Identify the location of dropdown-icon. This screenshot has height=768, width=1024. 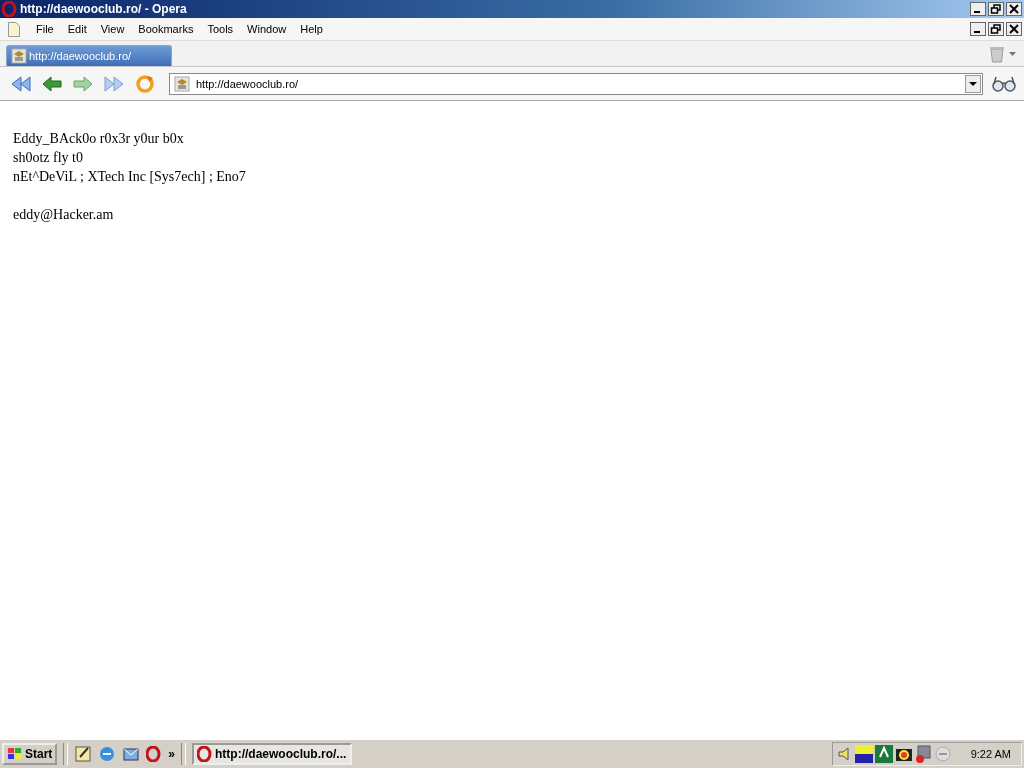
(973, 83).